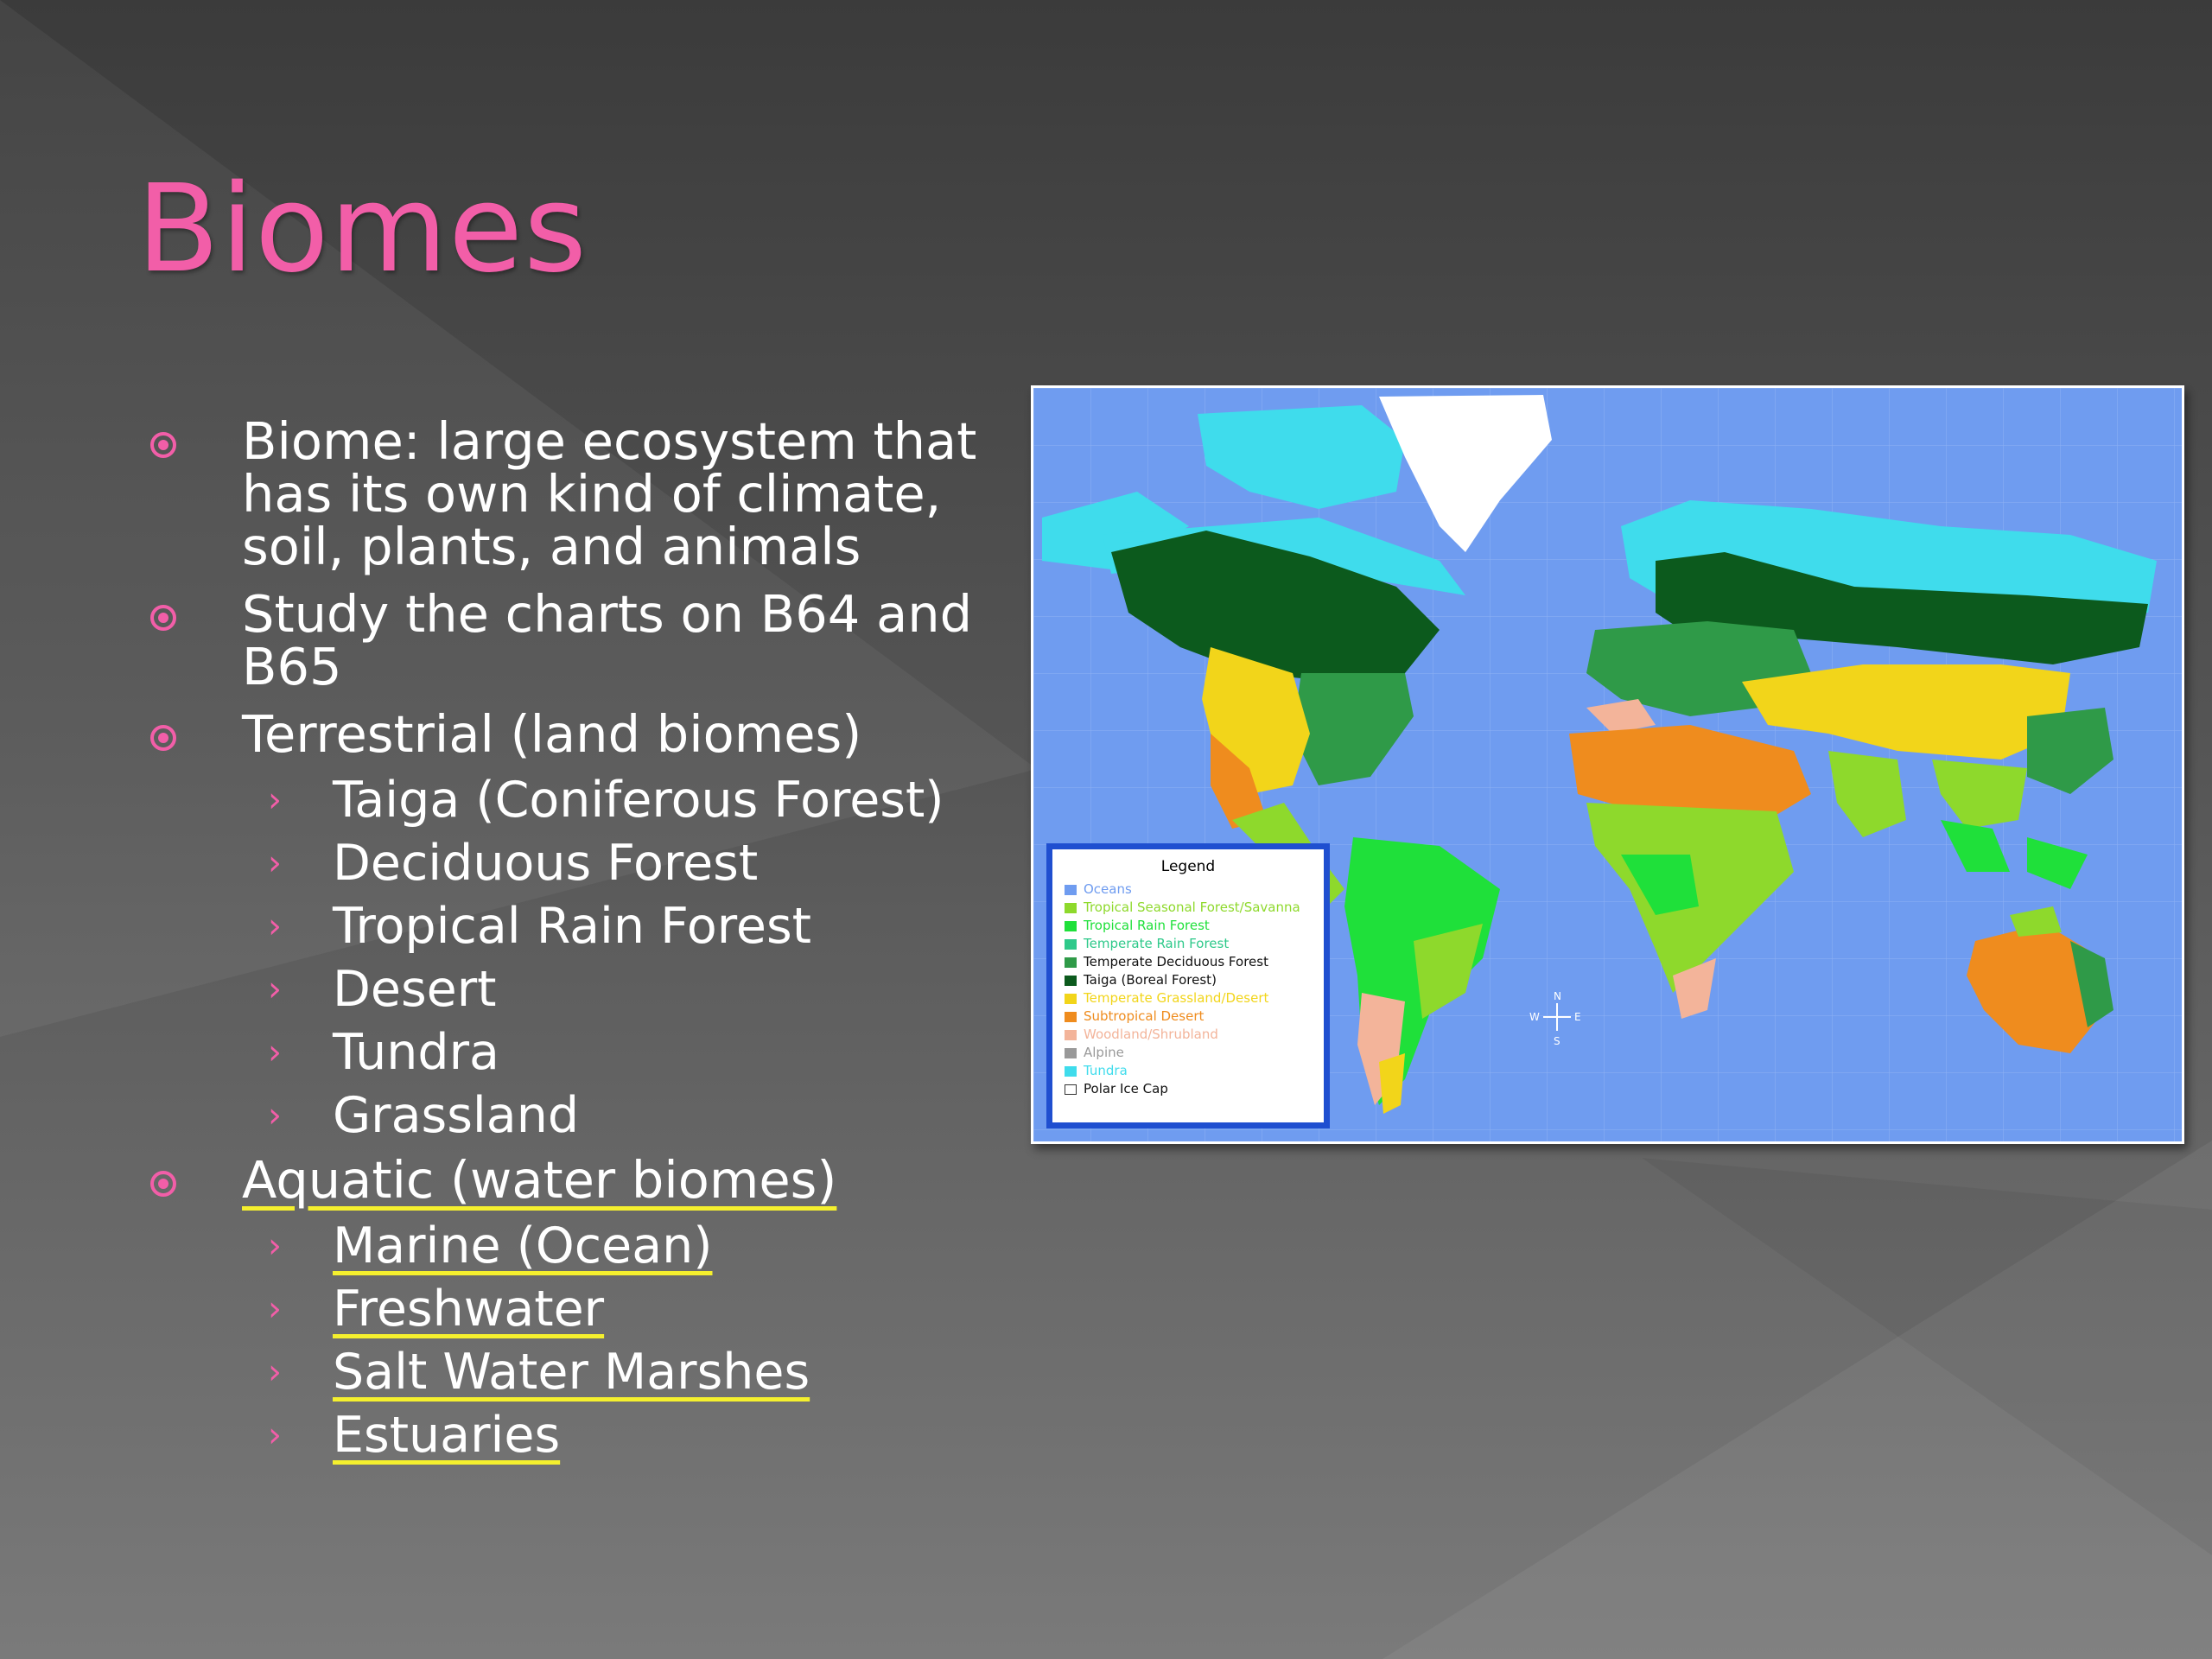 The image size is (2212, 1659). I want to click on legend-label: Polar Ice Cap, so click(1126, 1088).